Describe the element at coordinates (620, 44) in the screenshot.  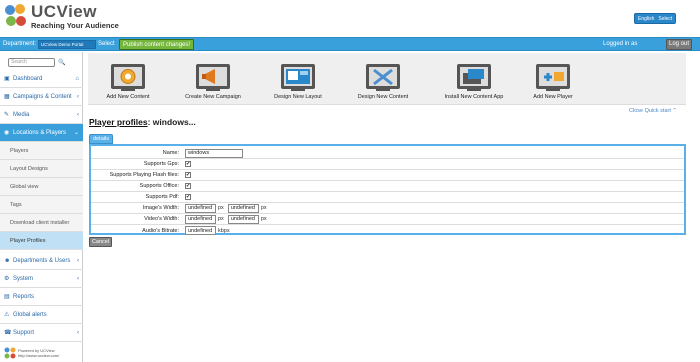
I see `logged-in-text: Logged in as` at that location.